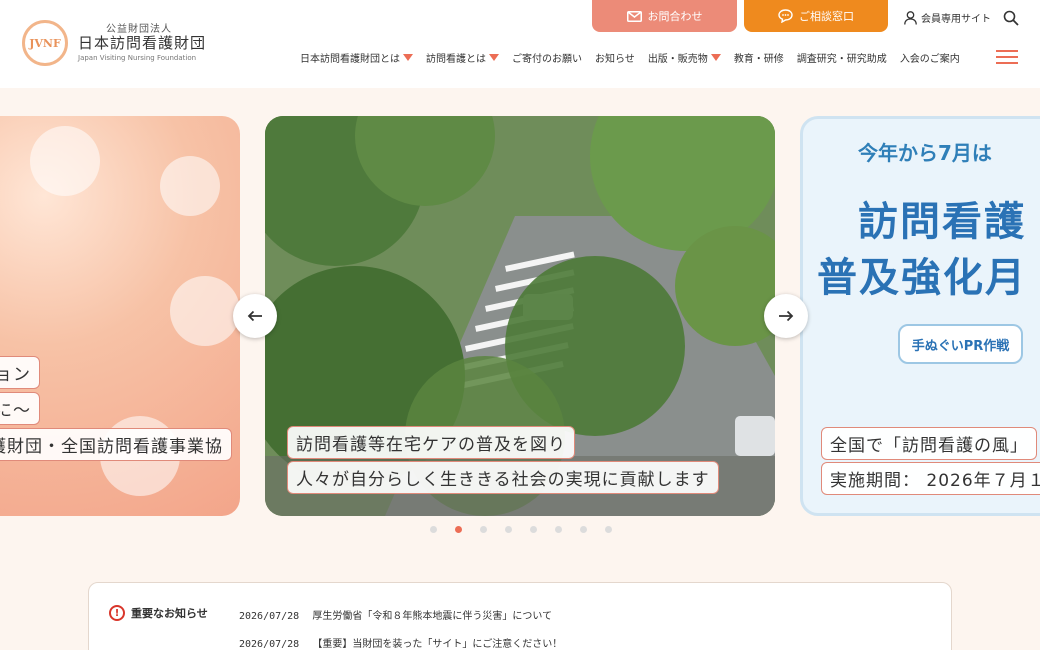 The height and width of the screenshot is (650, 1040). What do you see at coordinates (431, 442) in the screenshot?
I see `slide-caption: 訪問看護等在宅ケアの普及を図り` at bounding box center [431, 442].